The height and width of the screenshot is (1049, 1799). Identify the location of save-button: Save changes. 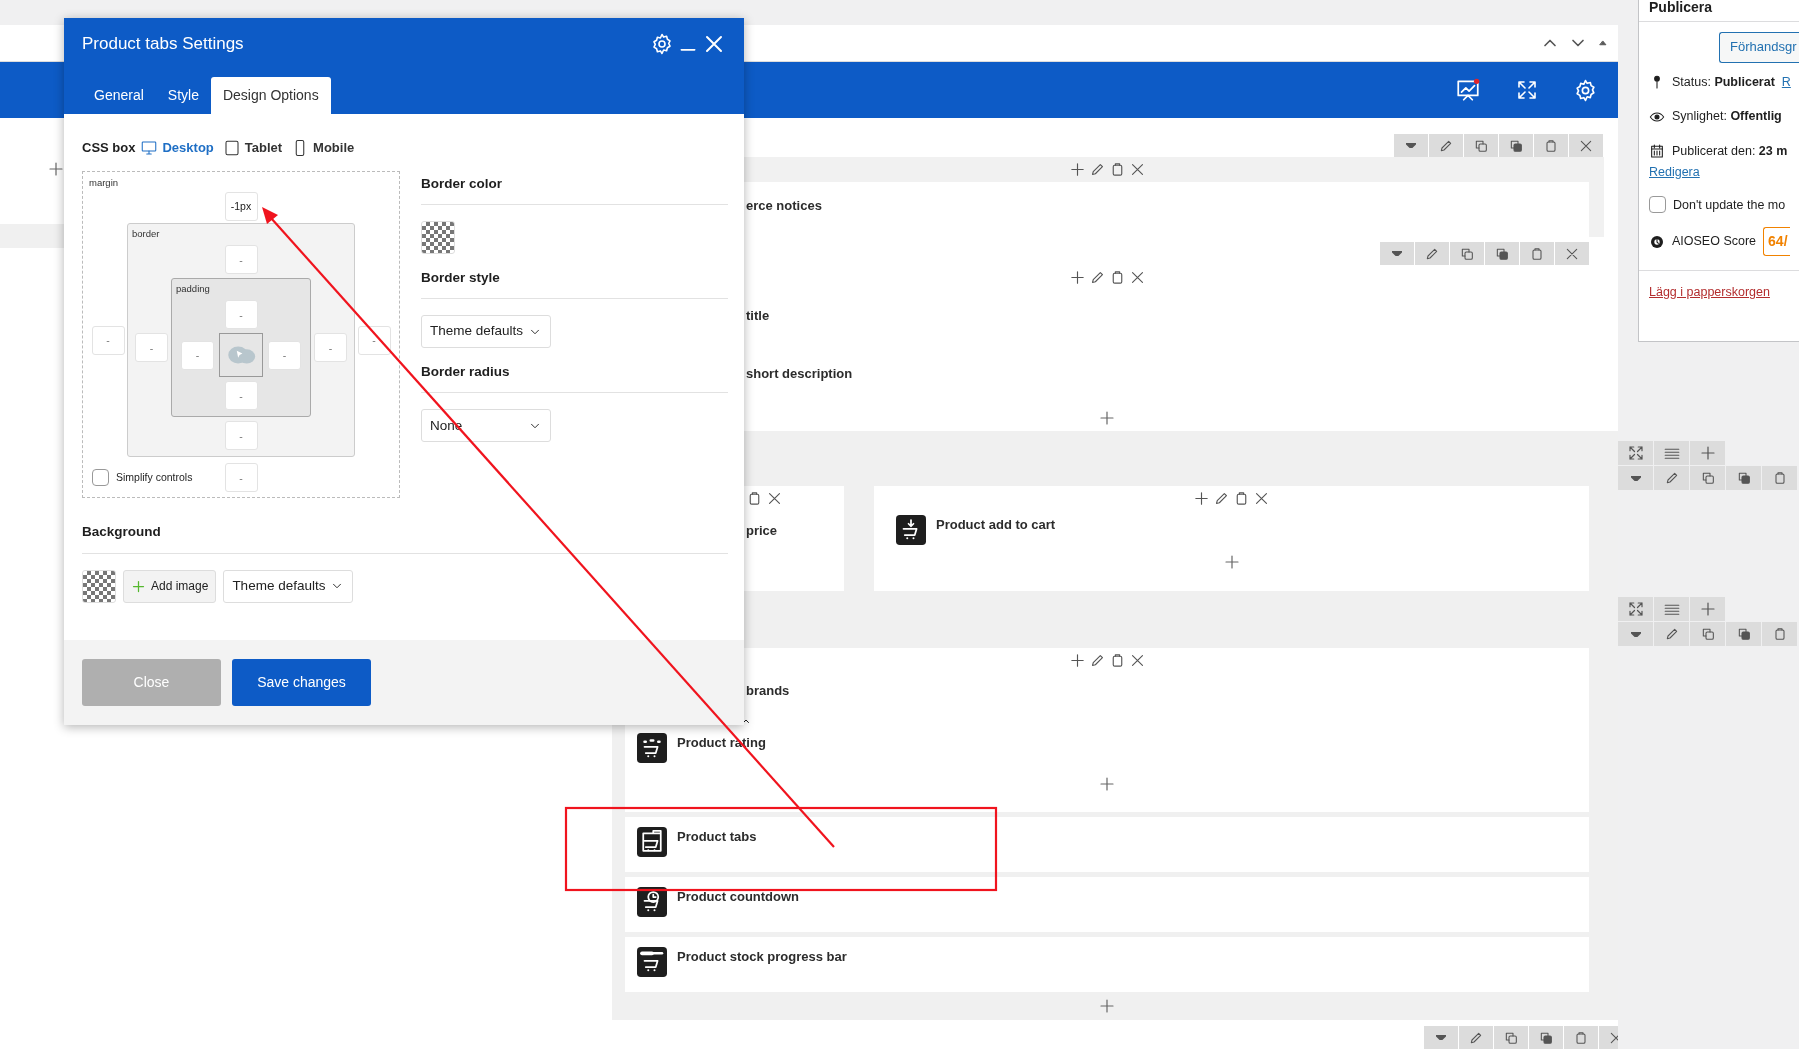
(301, 682).